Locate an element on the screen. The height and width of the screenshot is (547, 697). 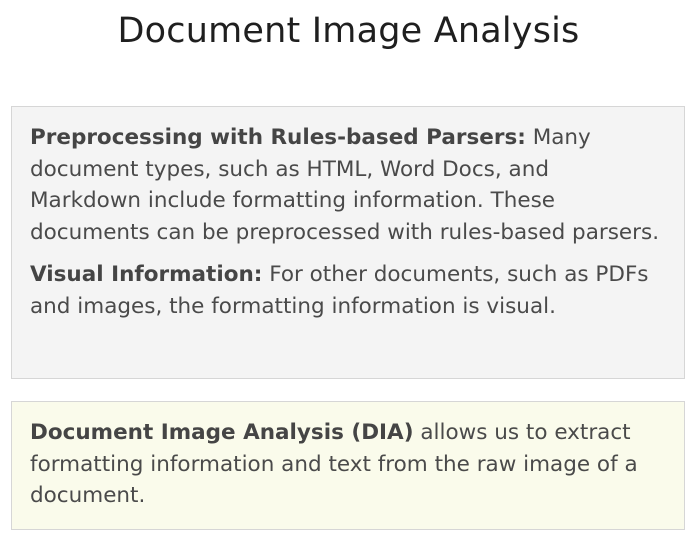
page-title: Document Image Analysis is located at coordinates (348, 31).